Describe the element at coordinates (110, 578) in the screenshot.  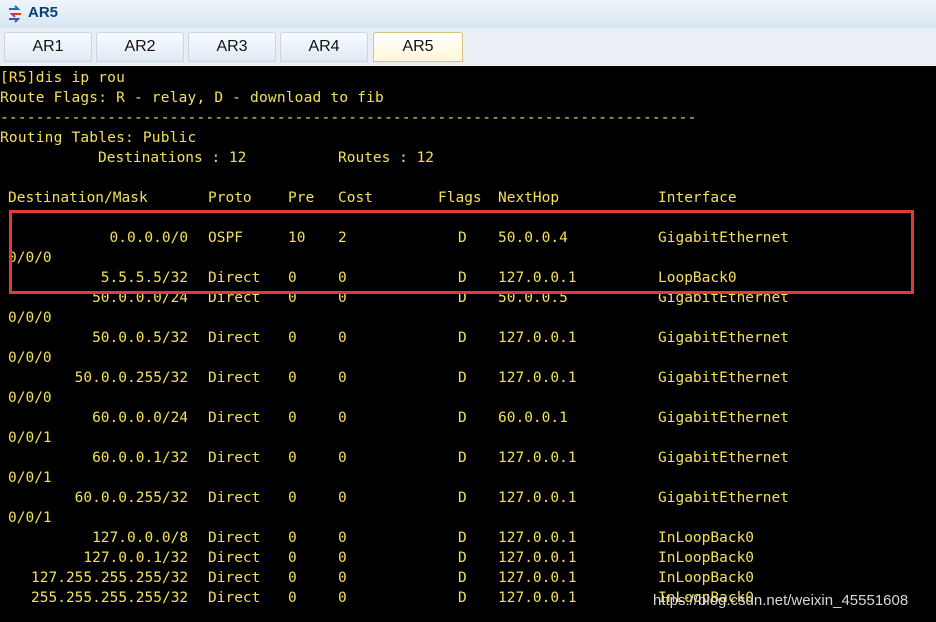
I see `route-destination: 127.255.255.255/32` at that location.